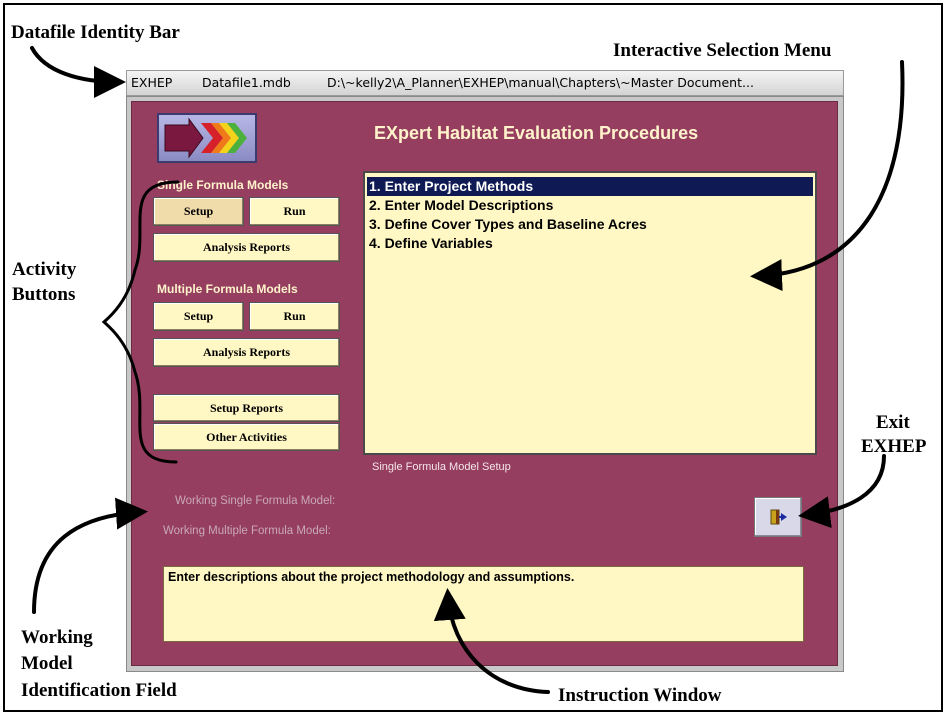  What do you see at coordinates (57, 637) in the screenshot?
I see `callout-working-label: Working` at bounding box center [57, 637].